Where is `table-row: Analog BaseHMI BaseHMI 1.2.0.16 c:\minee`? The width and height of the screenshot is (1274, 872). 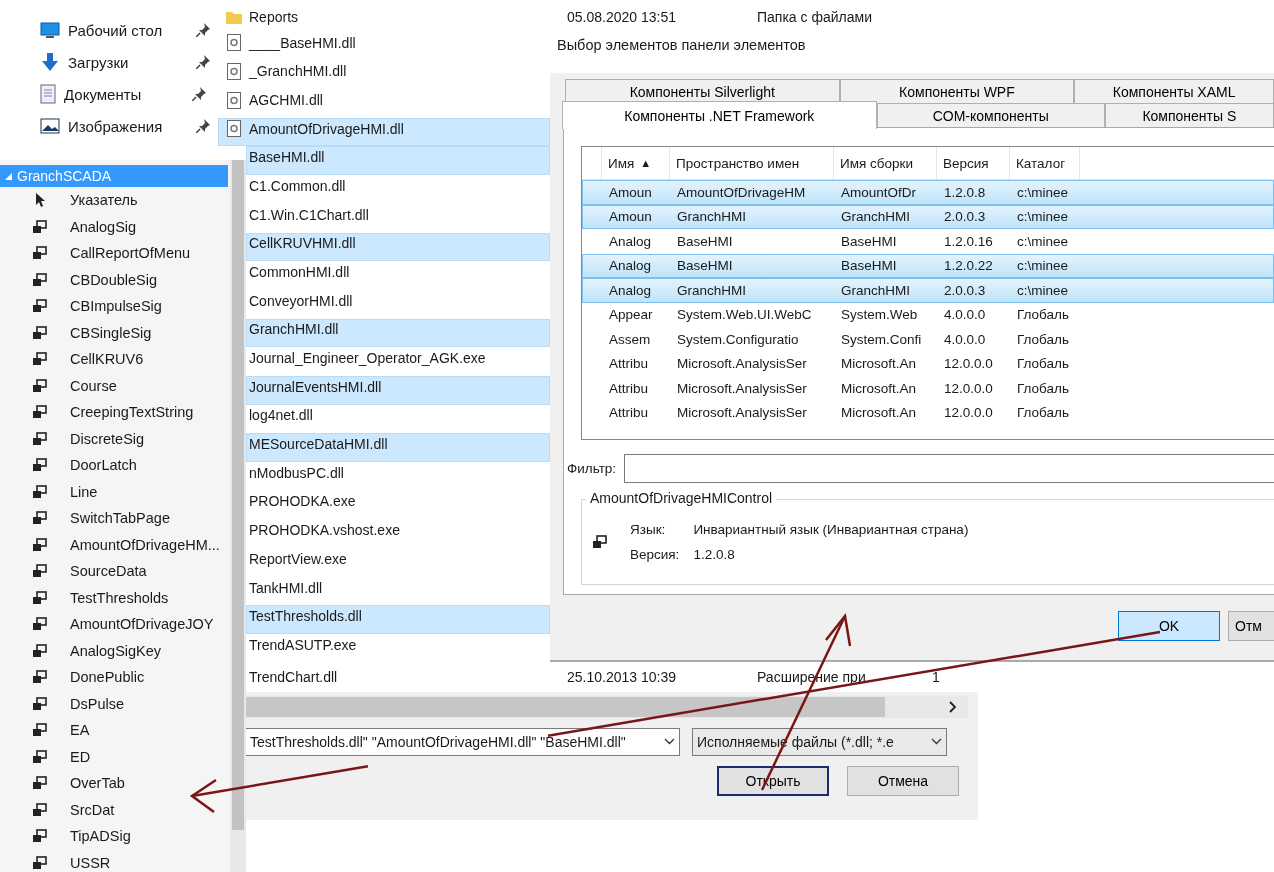 table-row: Analog BaseHMI BaseHMI 1.2.0.16 c:\minee is located at coordinates (928, 241).